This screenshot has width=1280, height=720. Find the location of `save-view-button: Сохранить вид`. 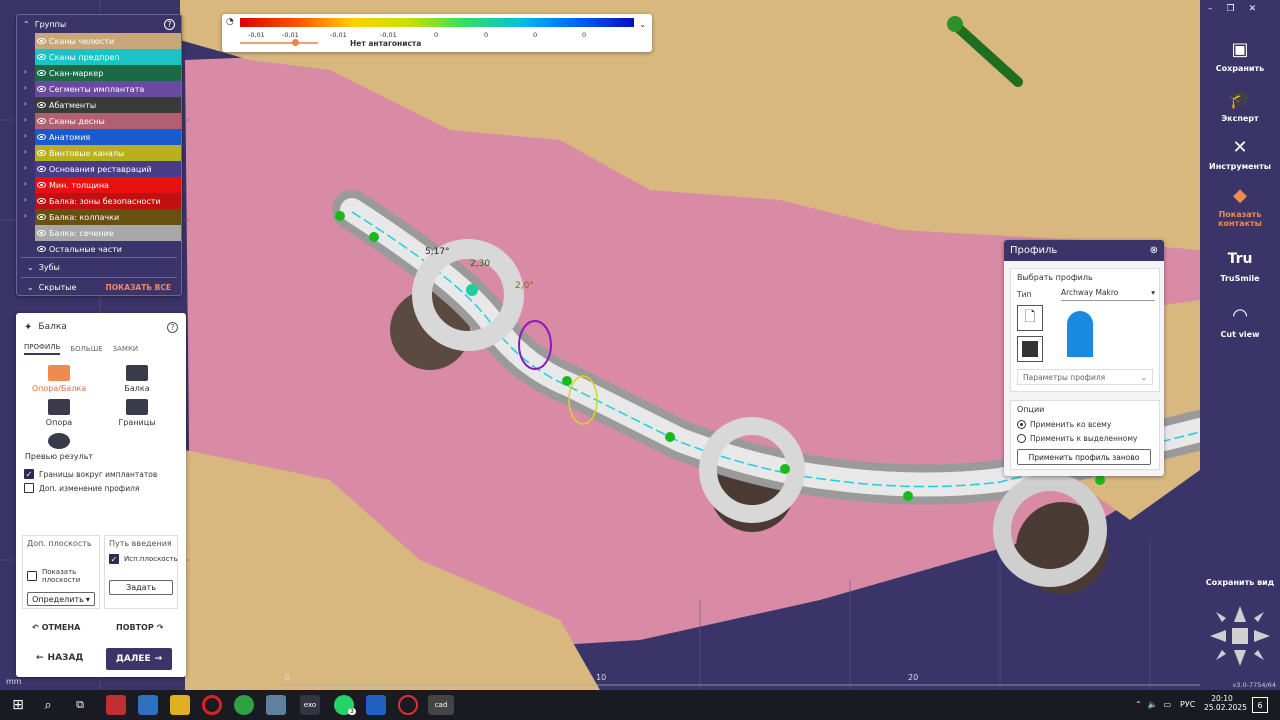

save-view-button: Сохранить вид is located at coordinates (1240, 582).